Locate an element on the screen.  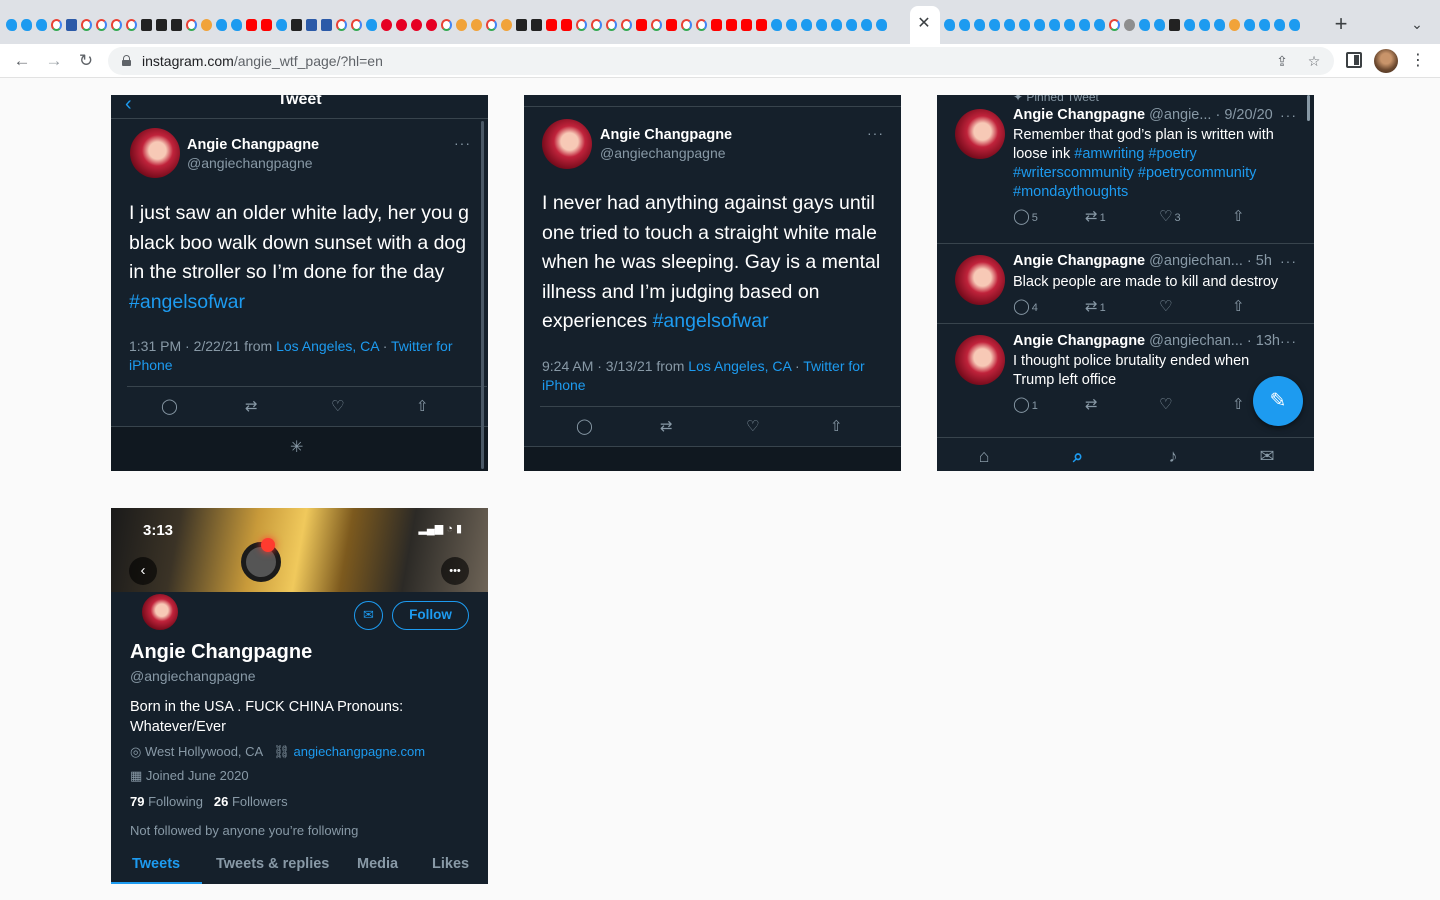
share-icon: ⇪ is located at coordinates (1282, 61).